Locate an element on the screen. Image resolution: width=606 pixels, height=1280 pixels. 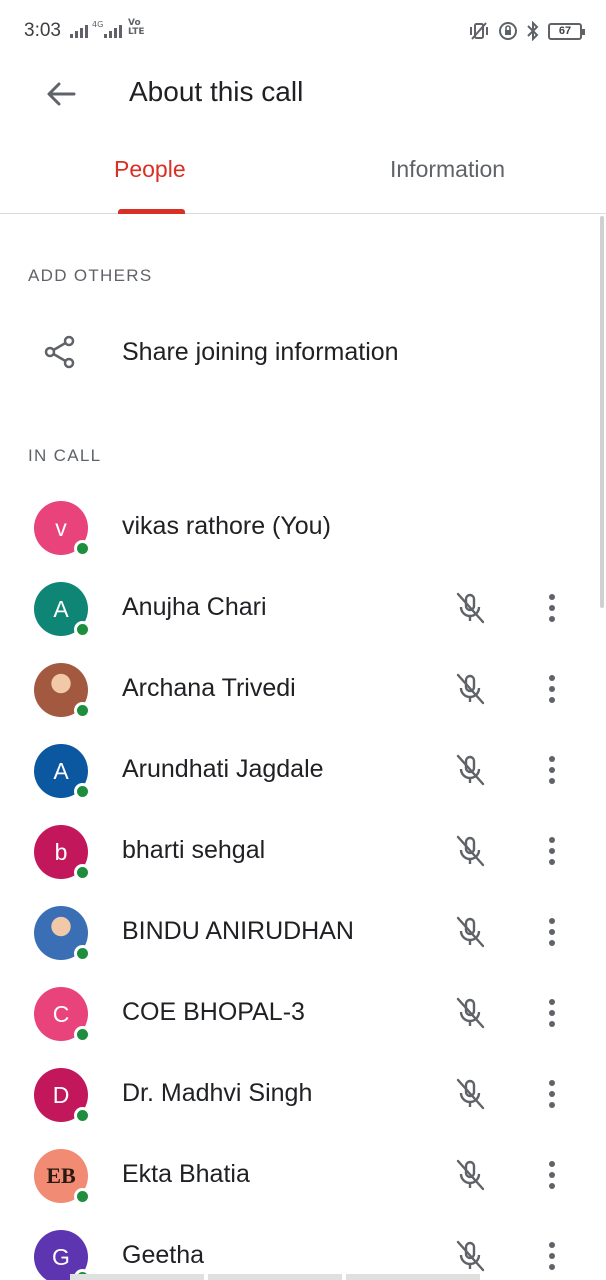
avatar-initial: G is located at coordinates (61, 1256).